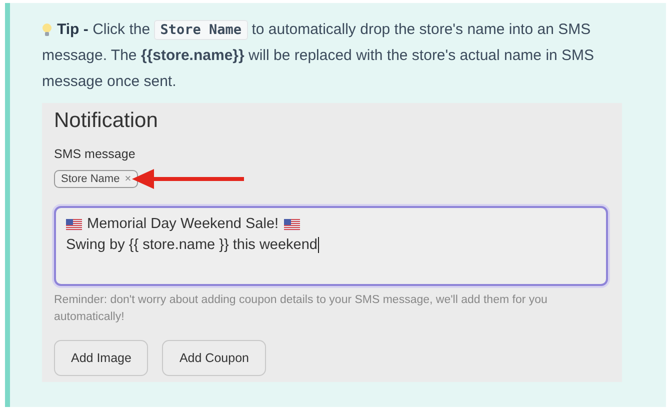 The height and width of the screenshot is (410, 670). I want to click on tip-text: Tip - Click the Store Name to automatically drop the store's name into an SMS message. The {{store.name}} will be replaced with the store's actual name in SMS message once sent., so click(319, 55).